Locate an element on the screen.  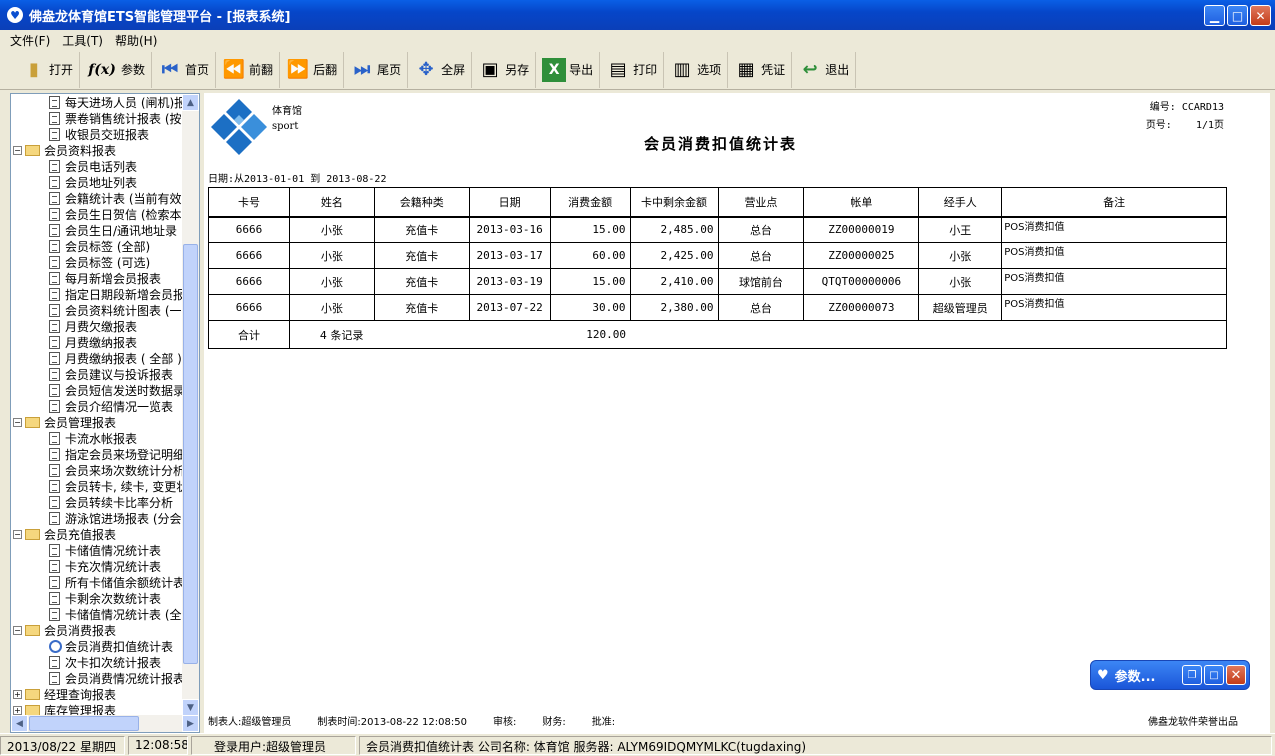
tree-item-label: 会员消费报表 is located at coordinates (80, 630).